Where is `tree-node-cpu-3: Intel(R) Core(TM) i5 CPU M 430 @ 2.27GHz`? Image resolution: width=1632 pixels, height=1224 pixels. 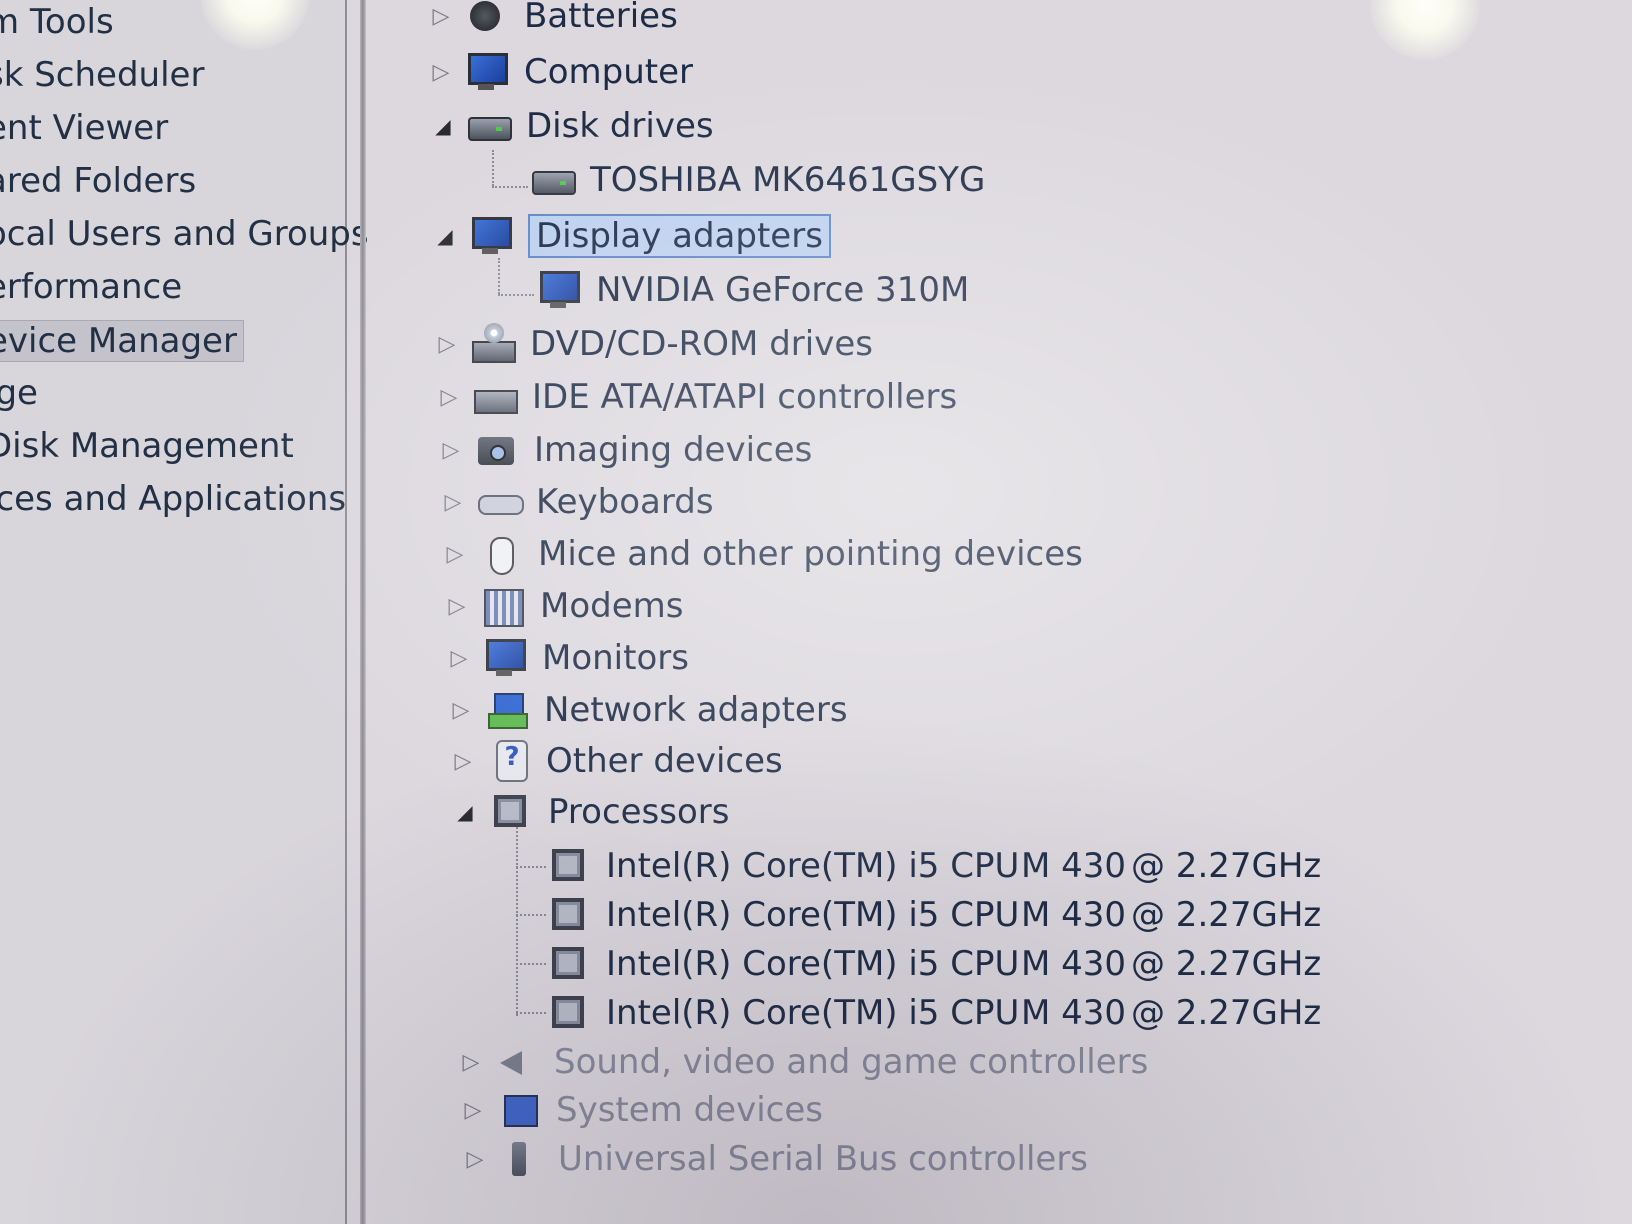 tree-node-cpu-3: Intel(R) Core(TM) i5 CPU M 430 @ 2.27GHz is located at coordinates (933, 1013).